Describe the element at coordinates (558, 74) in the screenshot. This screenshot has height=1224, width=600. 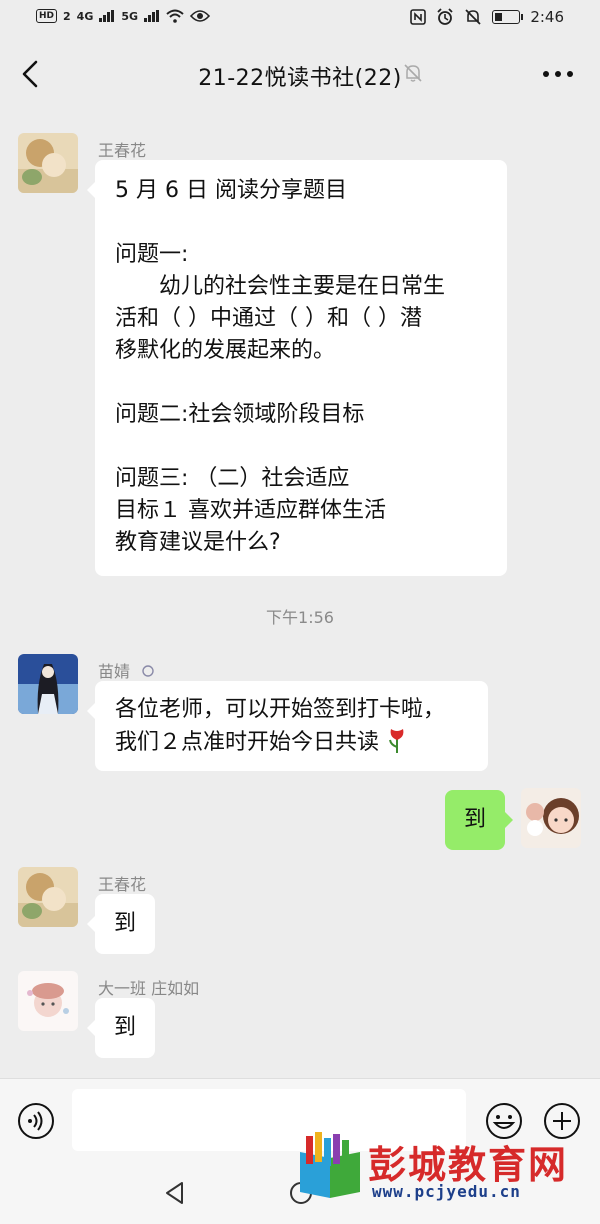
I see `more-options-icon` at that location.